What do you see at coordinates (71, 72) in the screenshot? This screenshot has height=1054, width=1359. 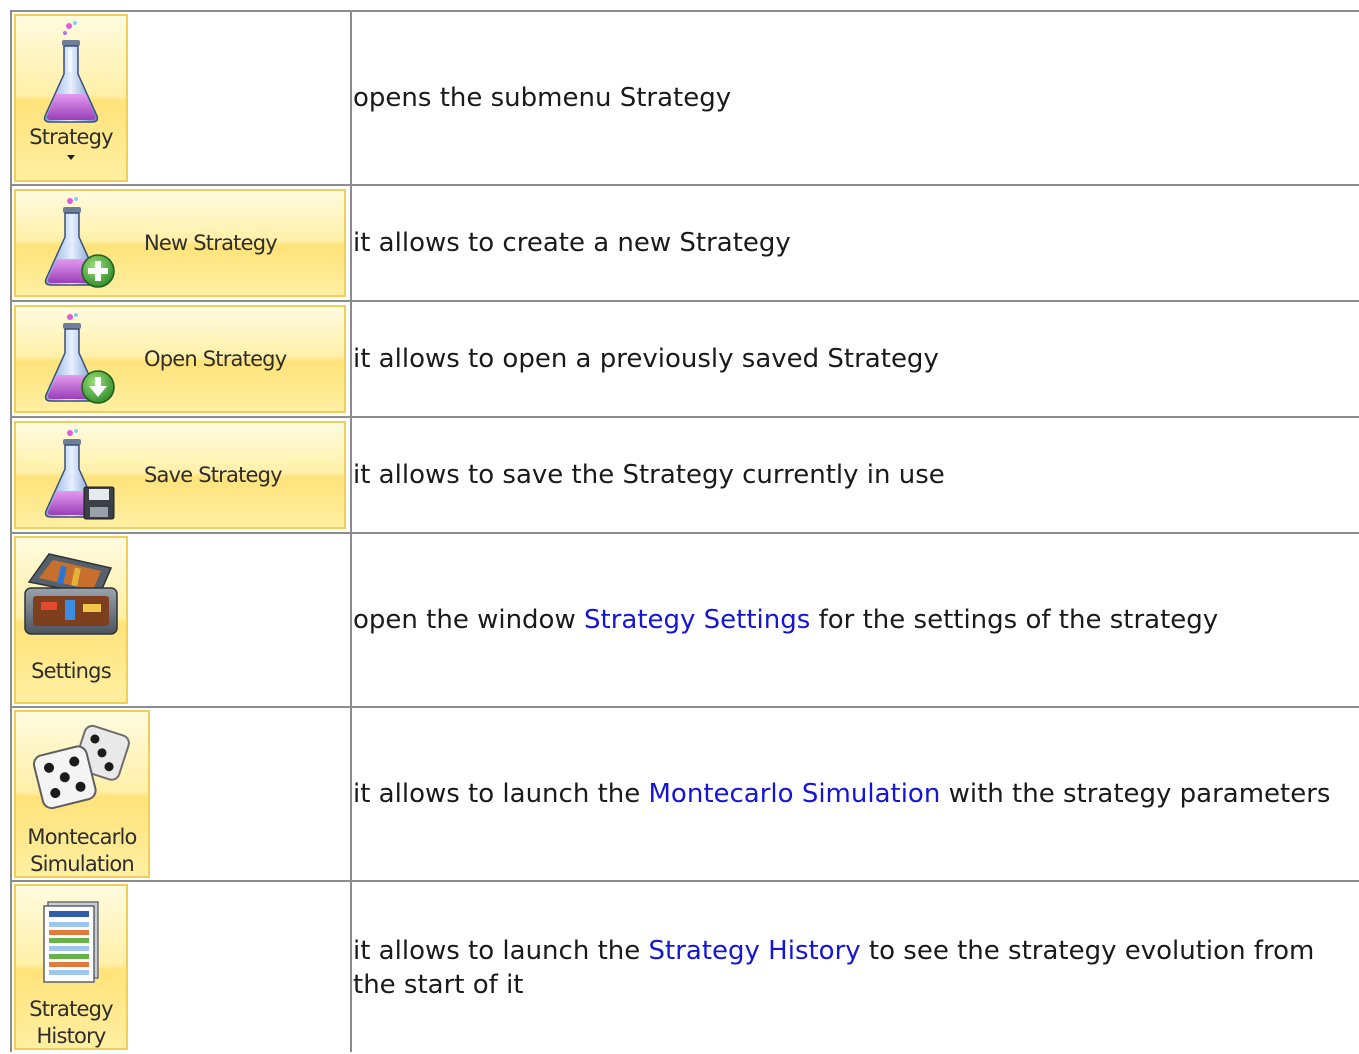 I see `flask-icon` at bounding box center [71, 72].